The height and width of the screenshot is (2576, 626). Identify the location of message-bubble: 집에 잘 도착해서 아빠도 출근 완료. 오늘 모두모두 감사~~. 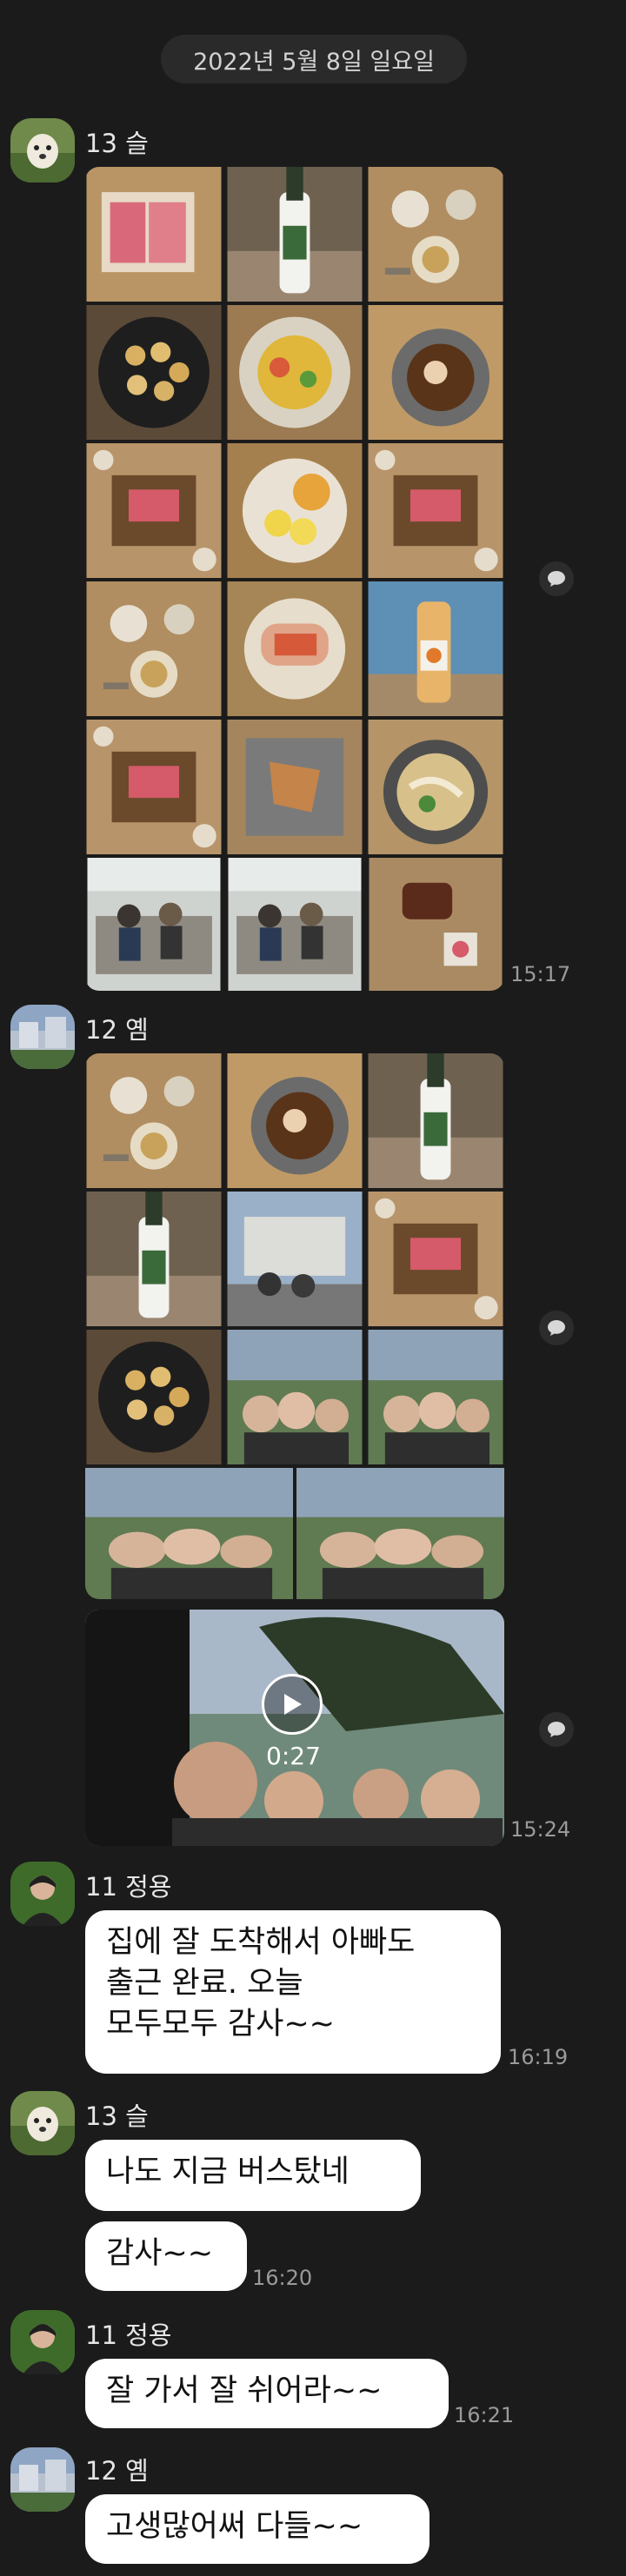
(293, 1992).